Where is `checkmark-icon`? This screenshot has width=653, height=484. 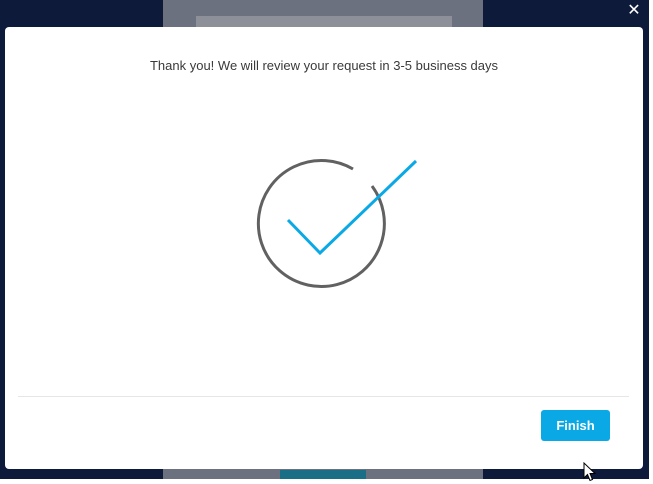
checkmark-icon is located at coordinates (337, 223).